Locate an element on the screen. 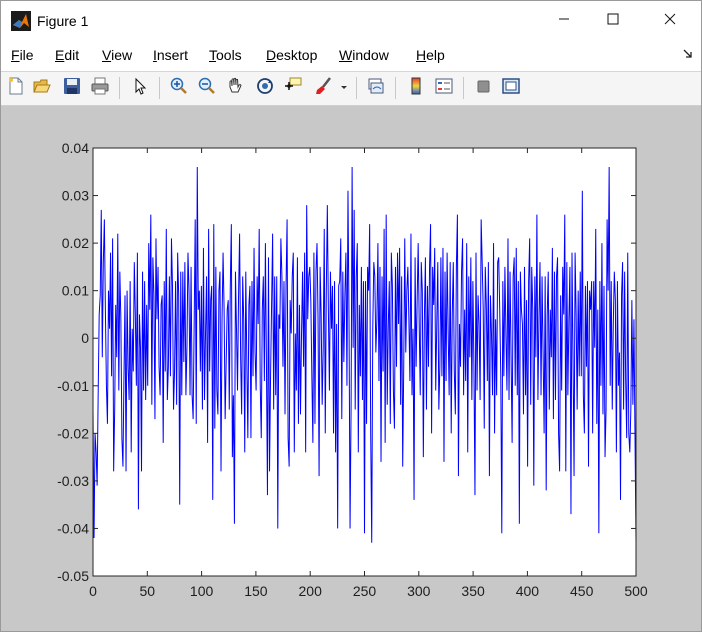 This screenshot has width=702, height=632. edit-plot-icon is located at coordinates (140, 88).